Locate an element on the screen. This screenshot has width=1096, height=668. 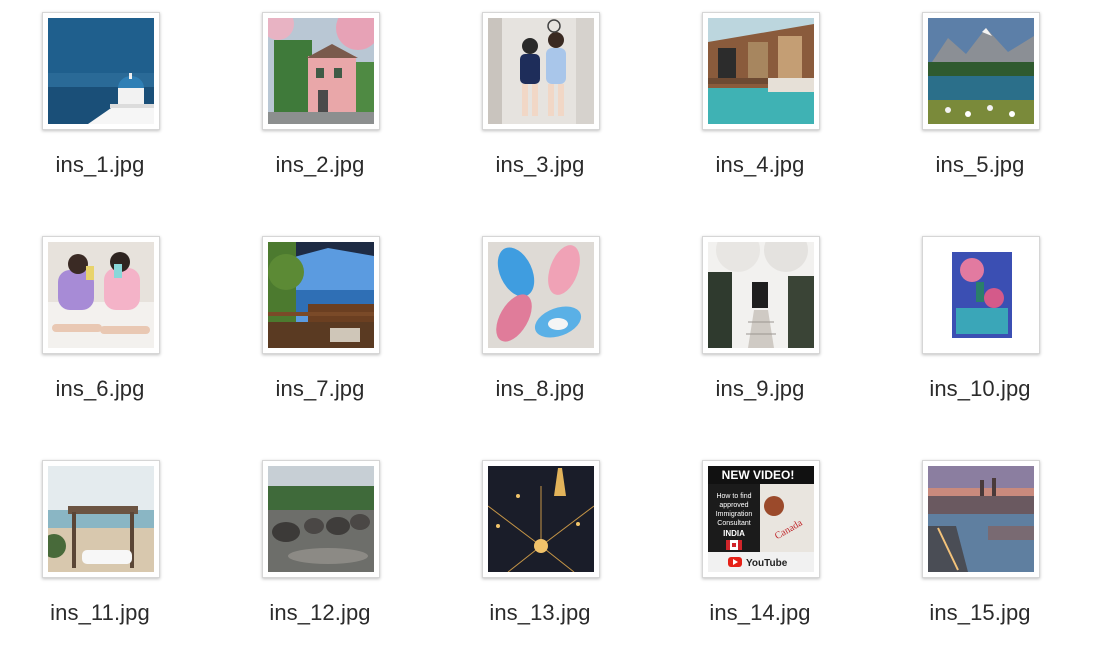
file-item: ins_3.jpg is located at coordinates (540, 112).